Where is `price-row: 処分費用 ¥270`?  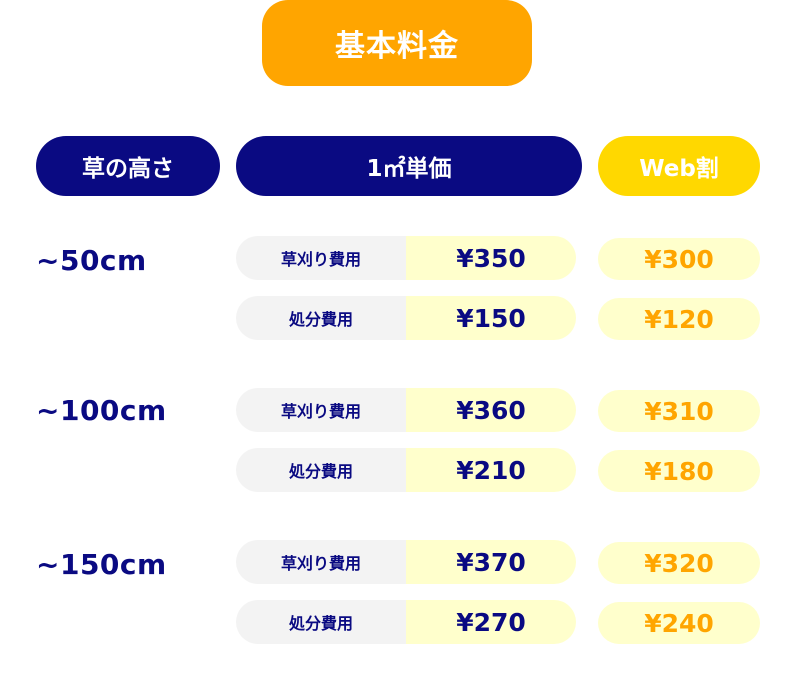
price-row: 処分費用 ¥270 is located at coordinates (406, 622).